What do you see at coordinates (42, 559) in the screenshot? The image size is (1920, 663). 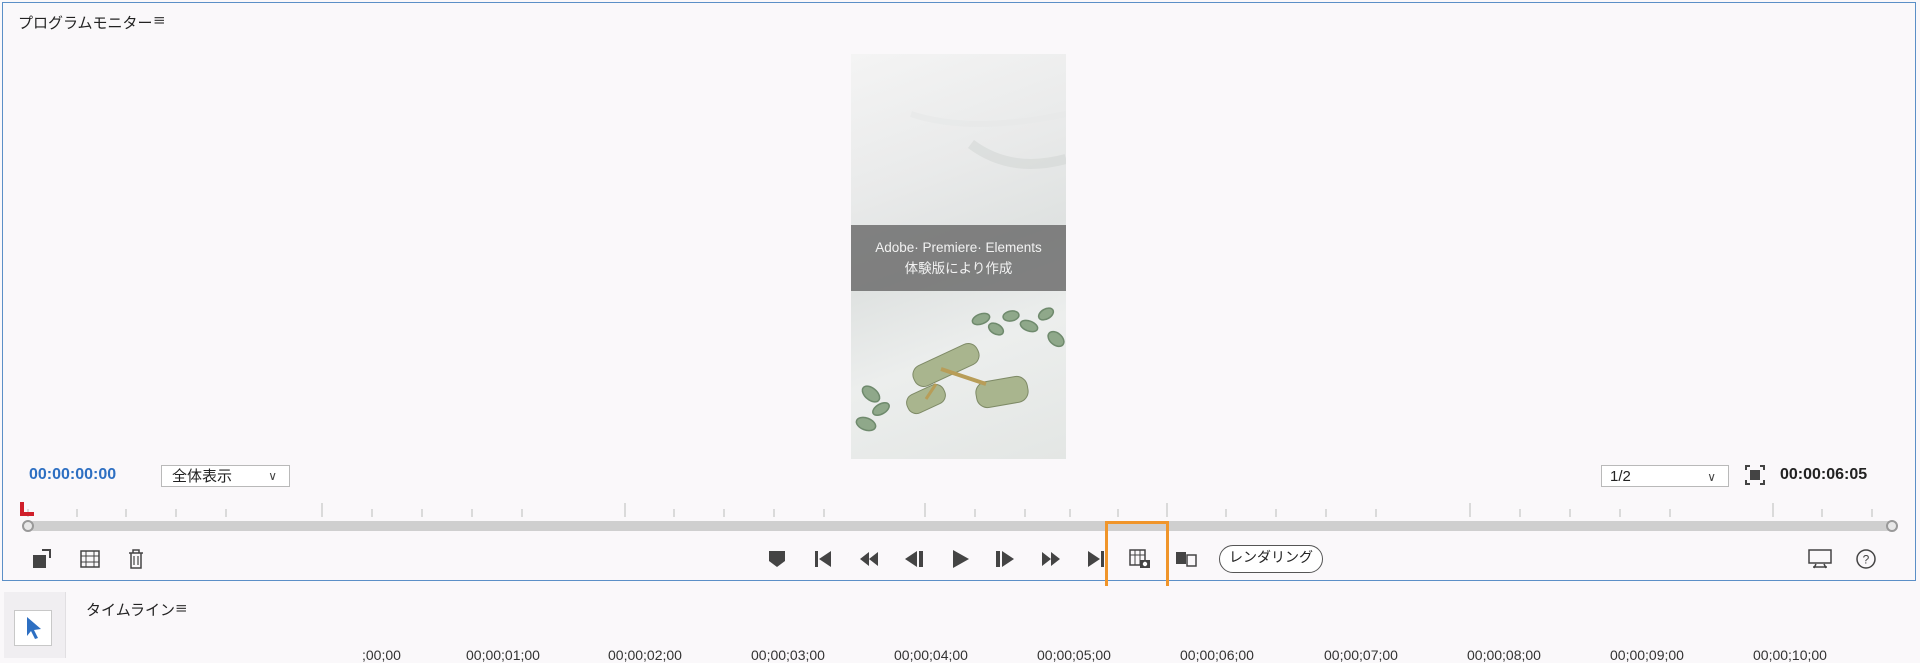 I see `export-frame-icon` at bounding box center [42, 559].